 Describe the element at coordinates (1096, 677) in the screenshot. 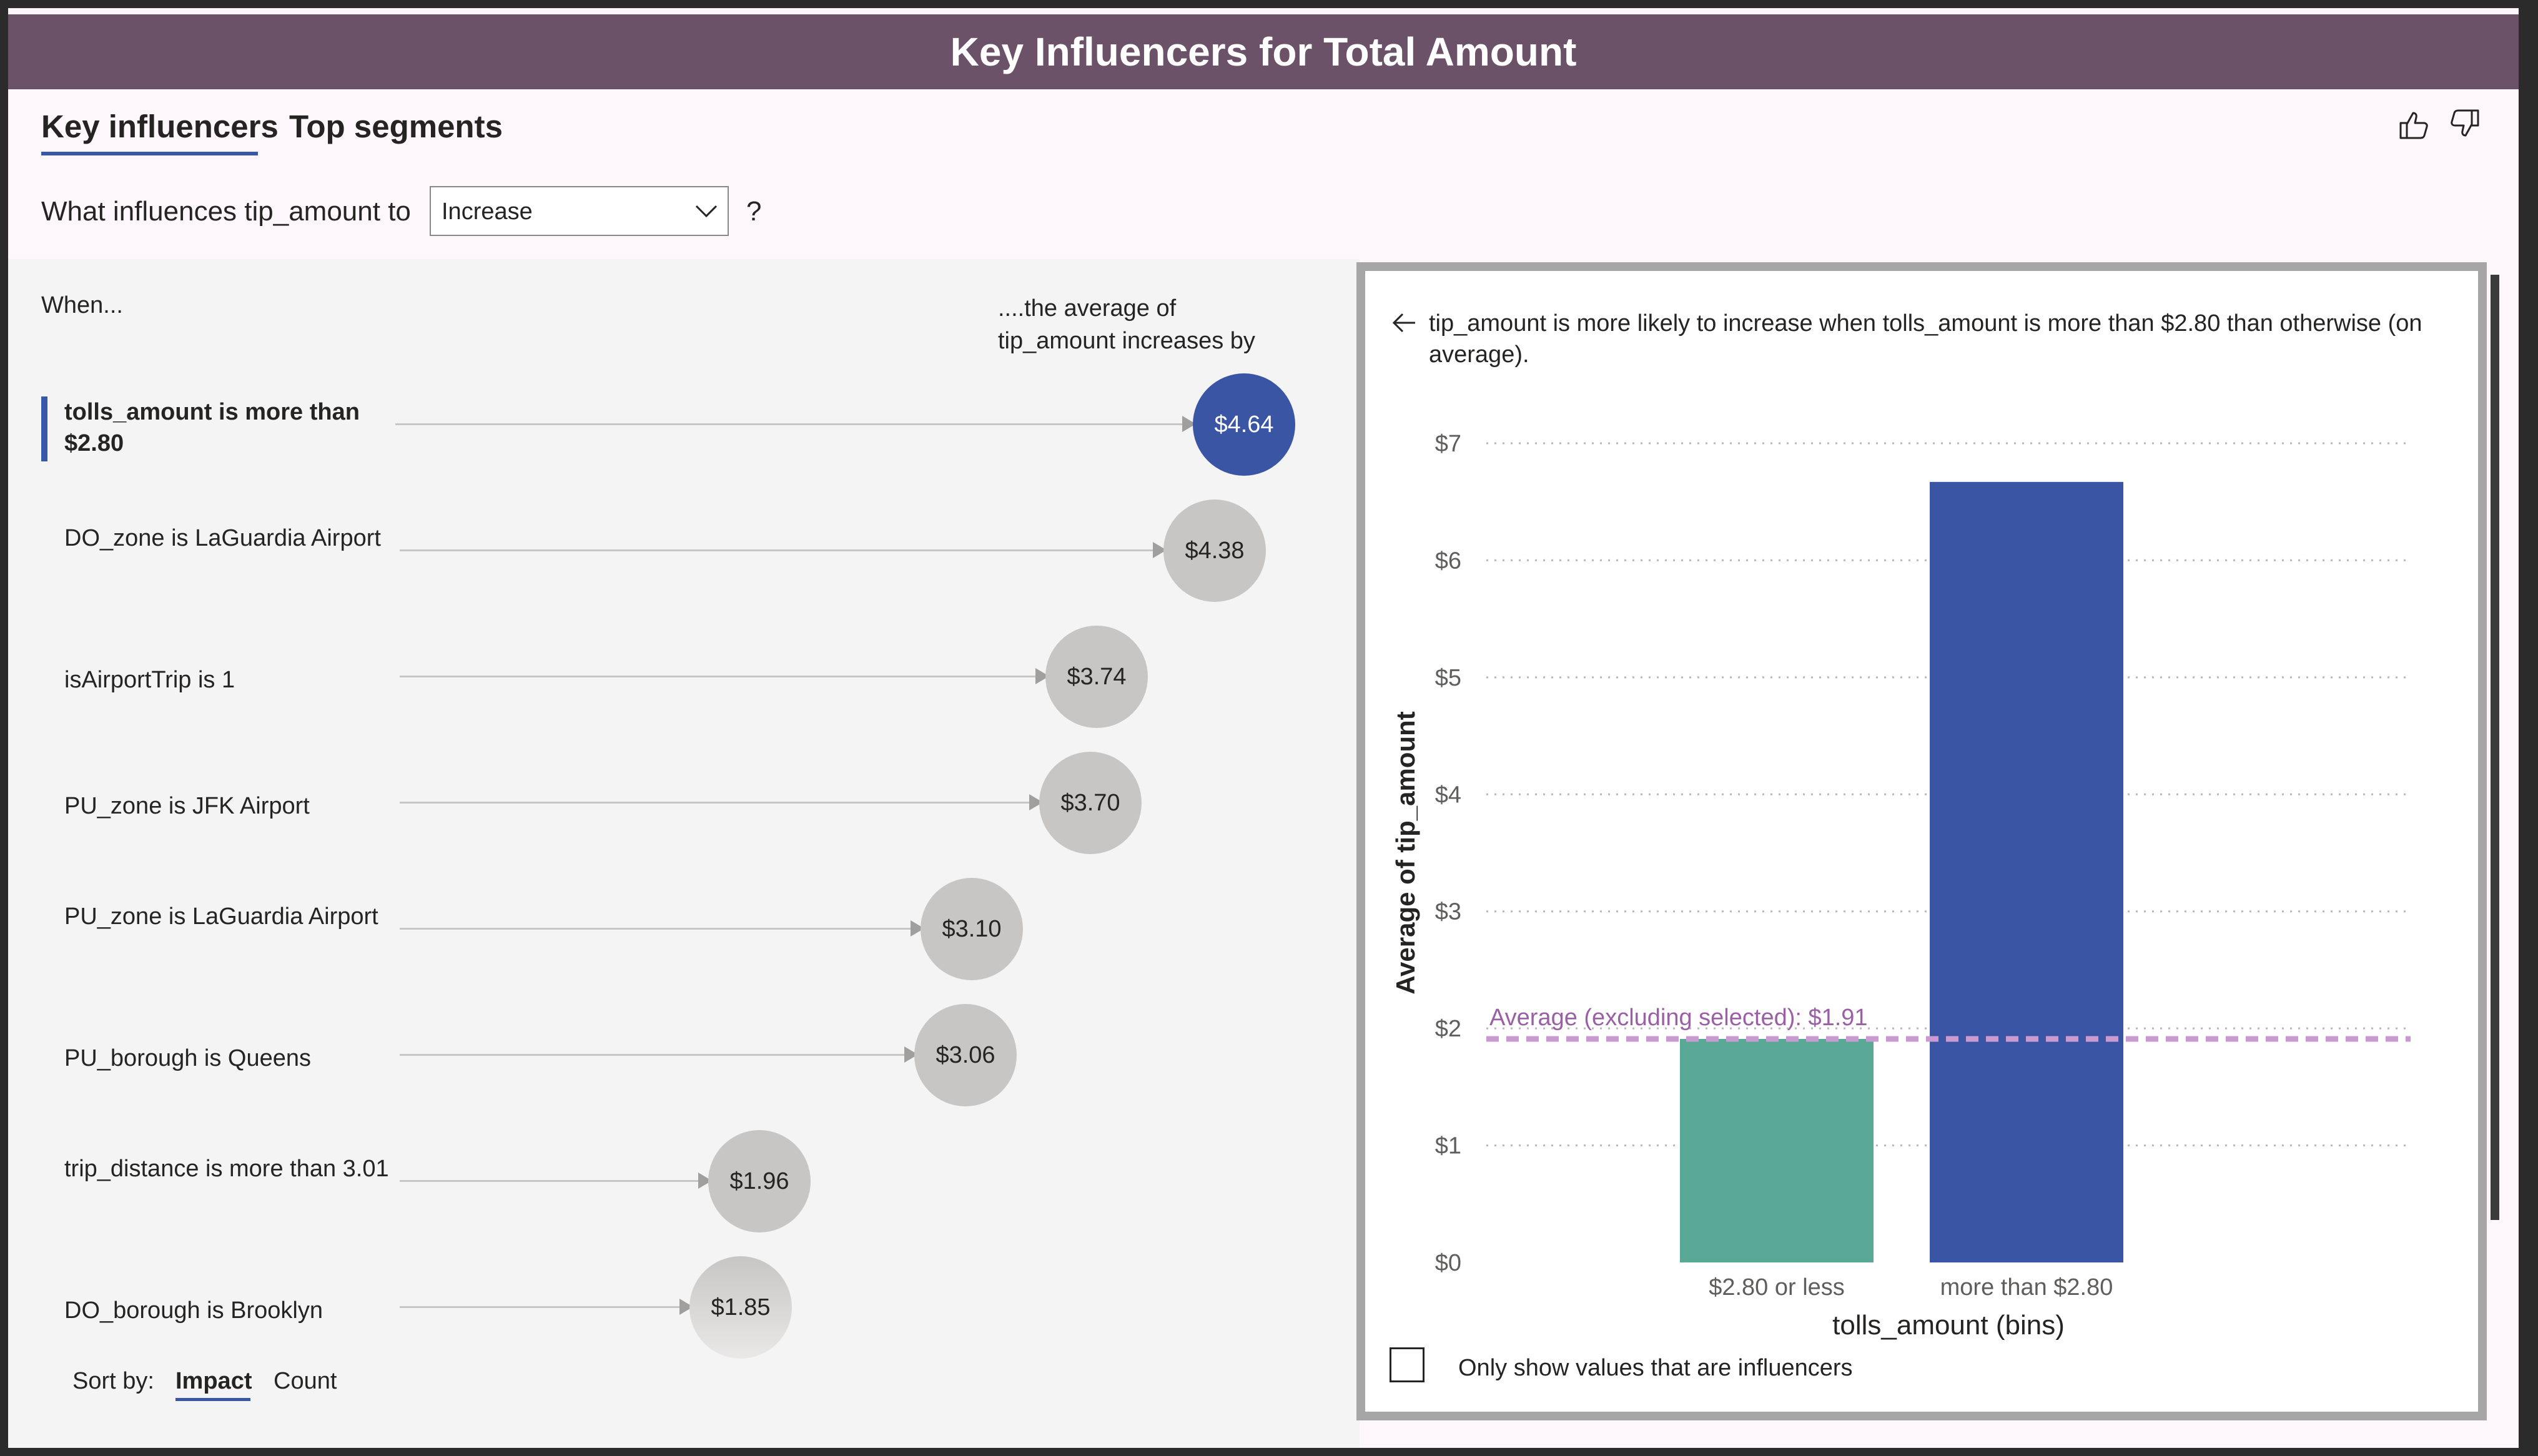

I see `influencer-value-bubble: $3.74` at that location.